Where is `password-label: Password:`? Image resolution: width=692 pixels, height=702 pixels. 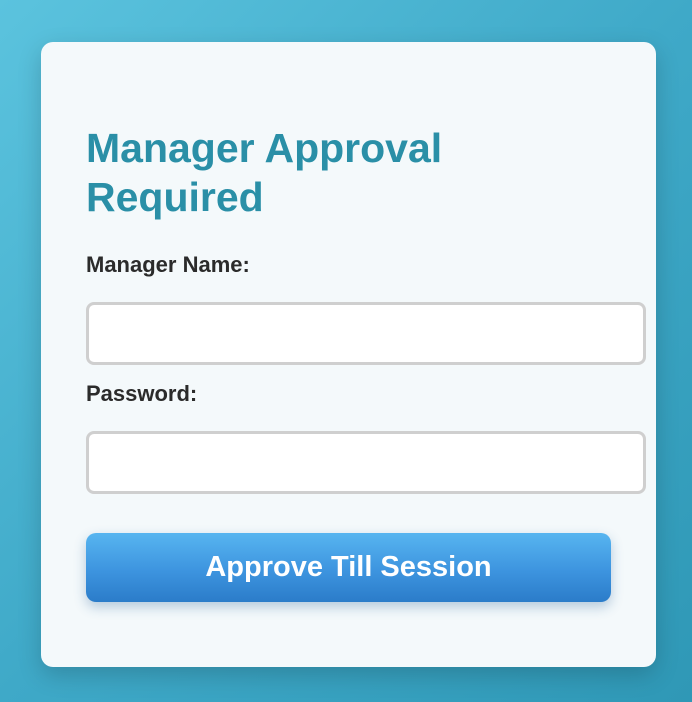 password-label: Password: is located at coordinates (142, 393).